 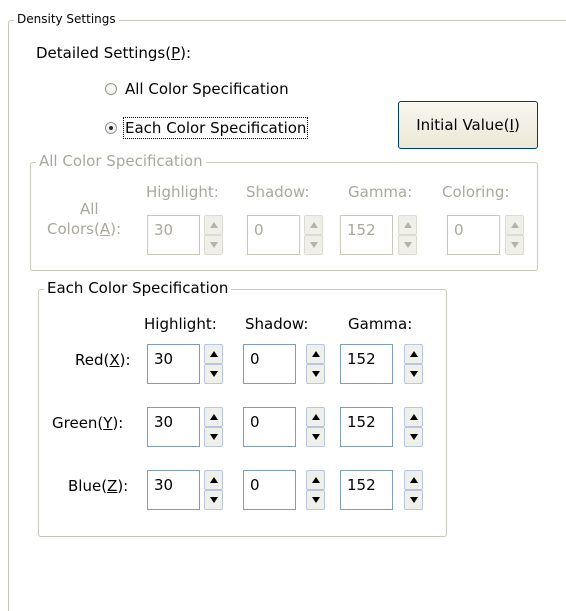 I want to click on green-label-suffix: ):, so click(x=118, y=423).